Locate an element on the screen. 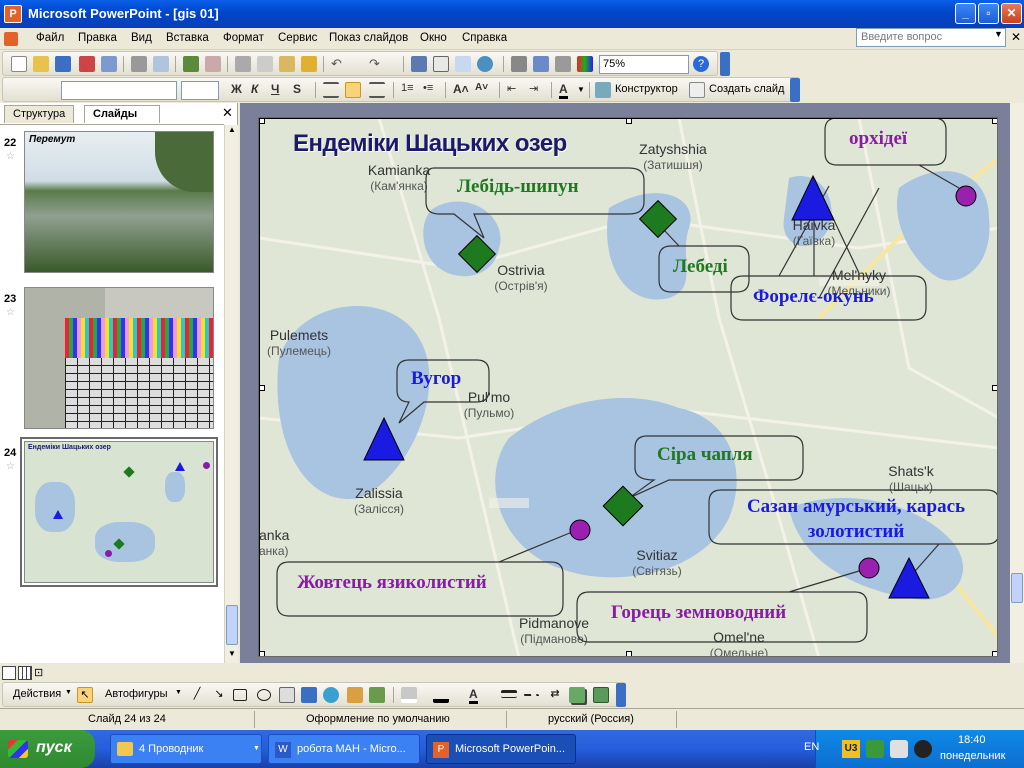 This screenshot has width=1024, height=768. print-preview-icon is located at coordinates (161, 64).